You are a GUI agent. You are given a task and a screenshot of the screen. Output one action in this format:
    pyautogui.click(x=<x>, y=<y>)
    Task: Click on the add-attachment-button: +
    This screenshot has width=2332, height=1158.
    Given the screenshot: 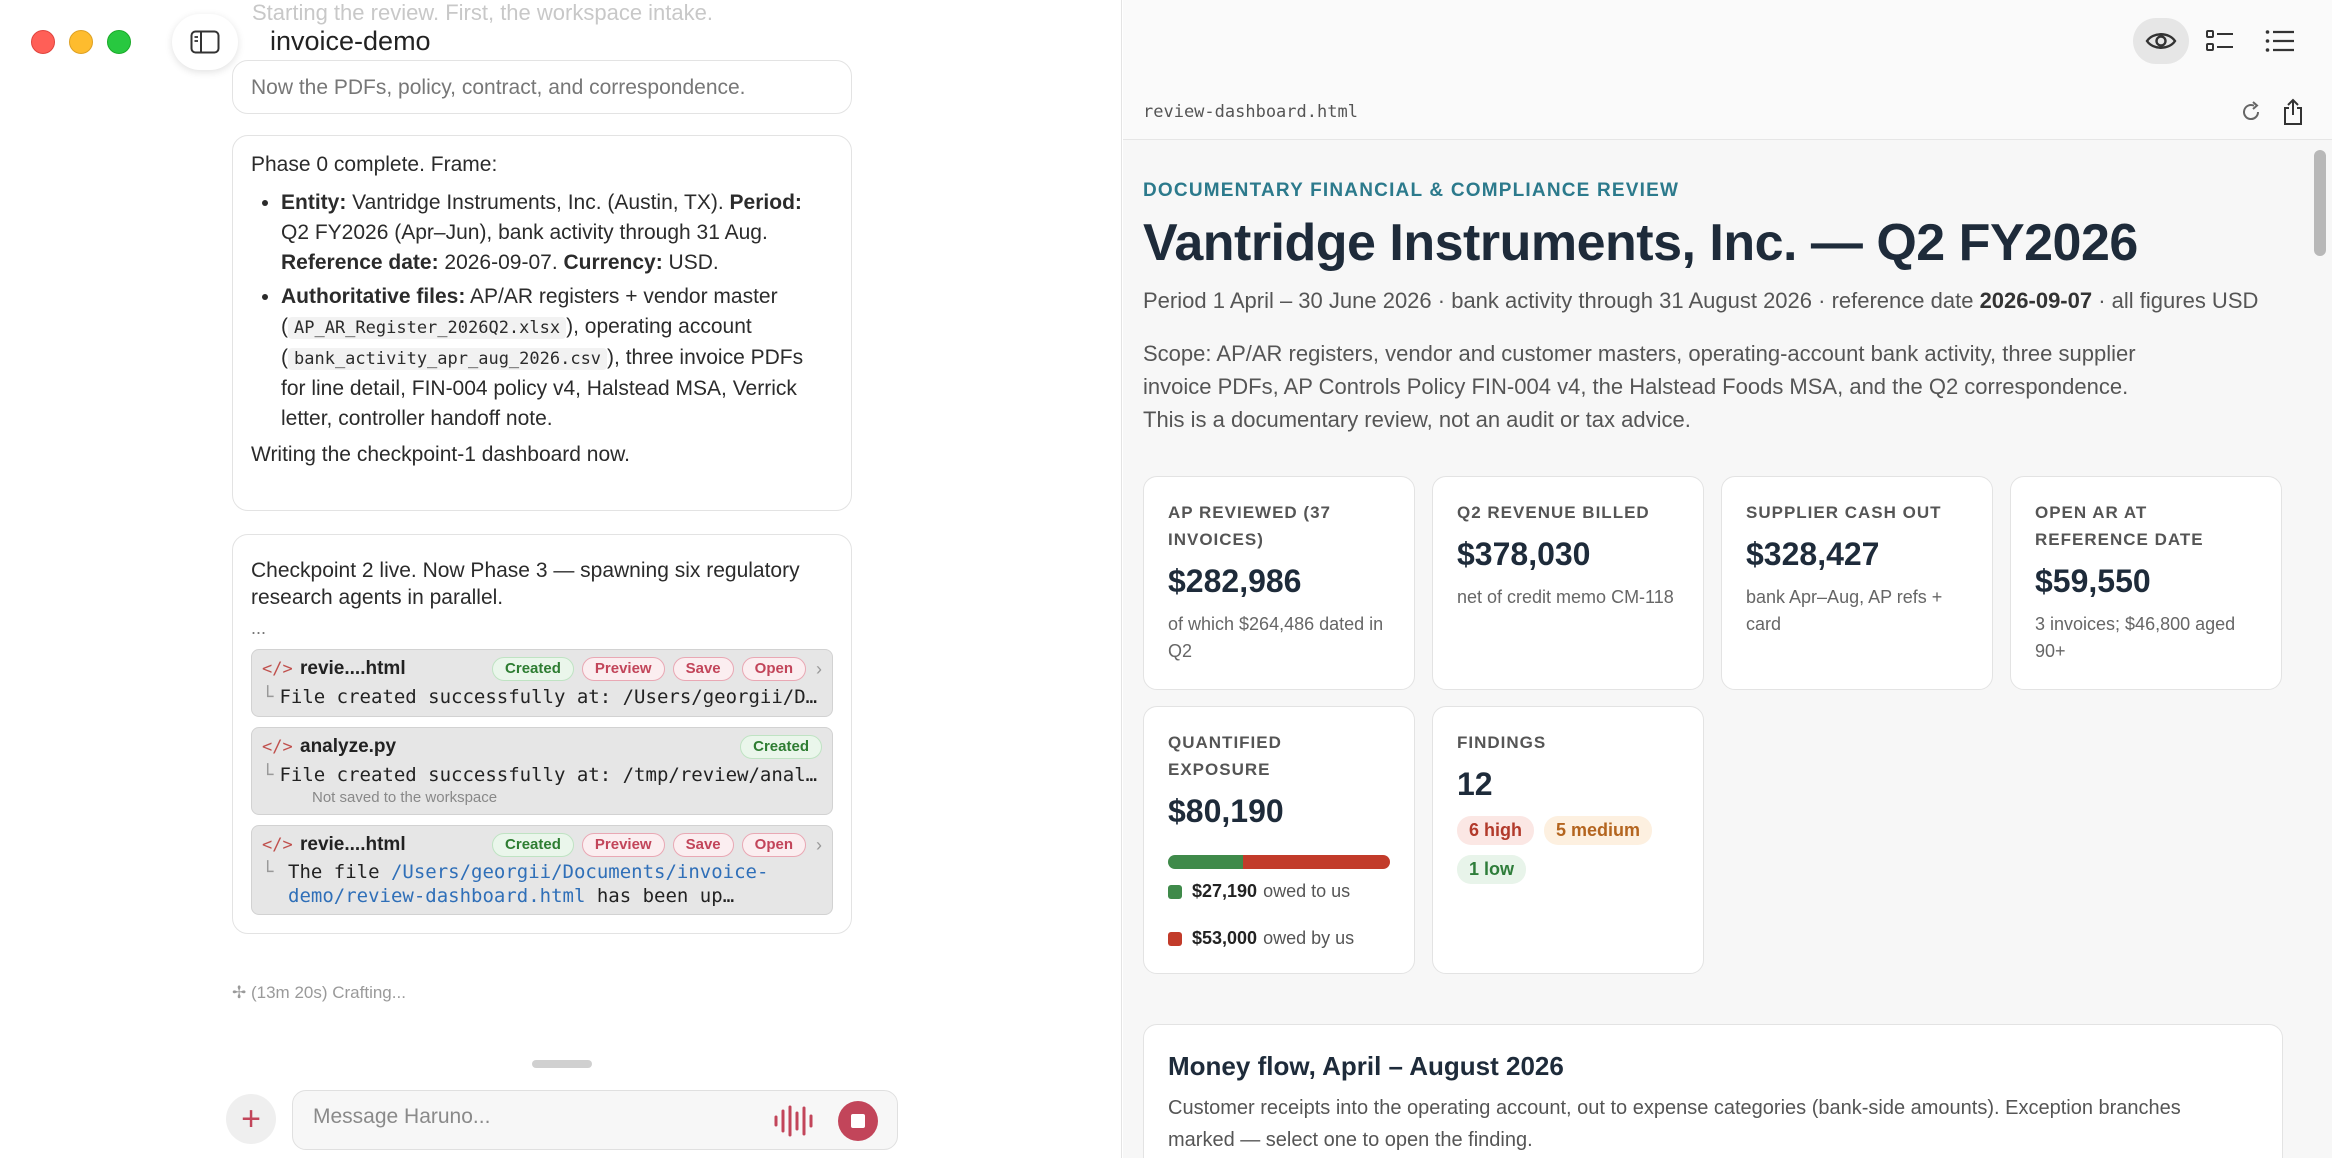 What is the action you would take?
    pyautogui.click(x=251, y=1119)
    